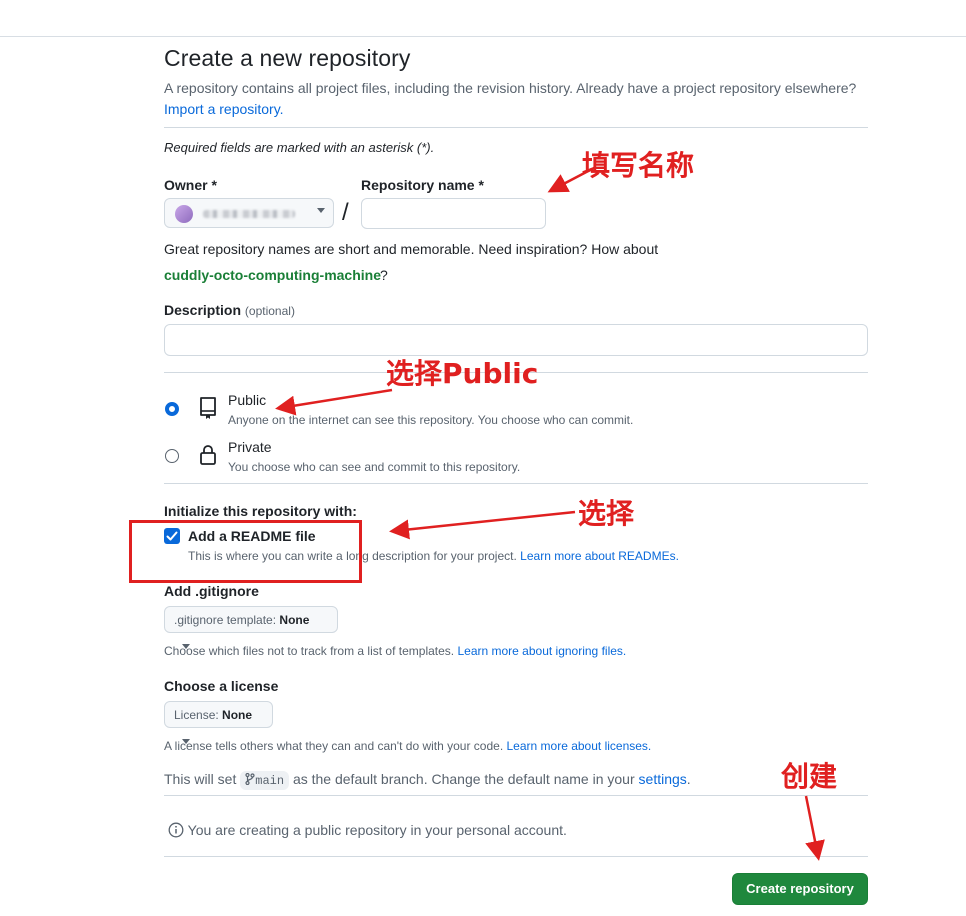 The height and width of the screenshot is (916, 966). I want to click on arrow-to-repo-name, so click(571, 179).